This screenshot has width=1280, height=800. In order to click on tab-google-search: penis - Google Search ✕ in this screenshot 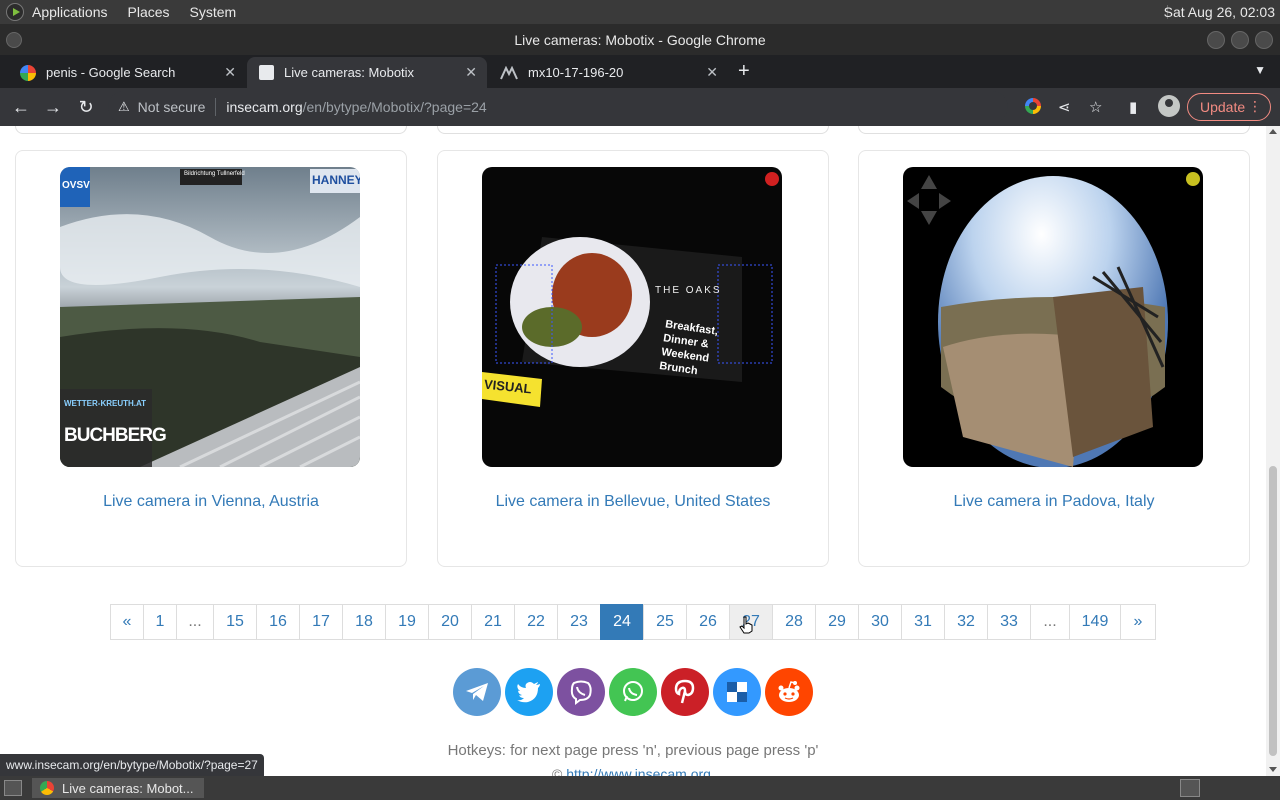, I will do `click(127, 72)`.